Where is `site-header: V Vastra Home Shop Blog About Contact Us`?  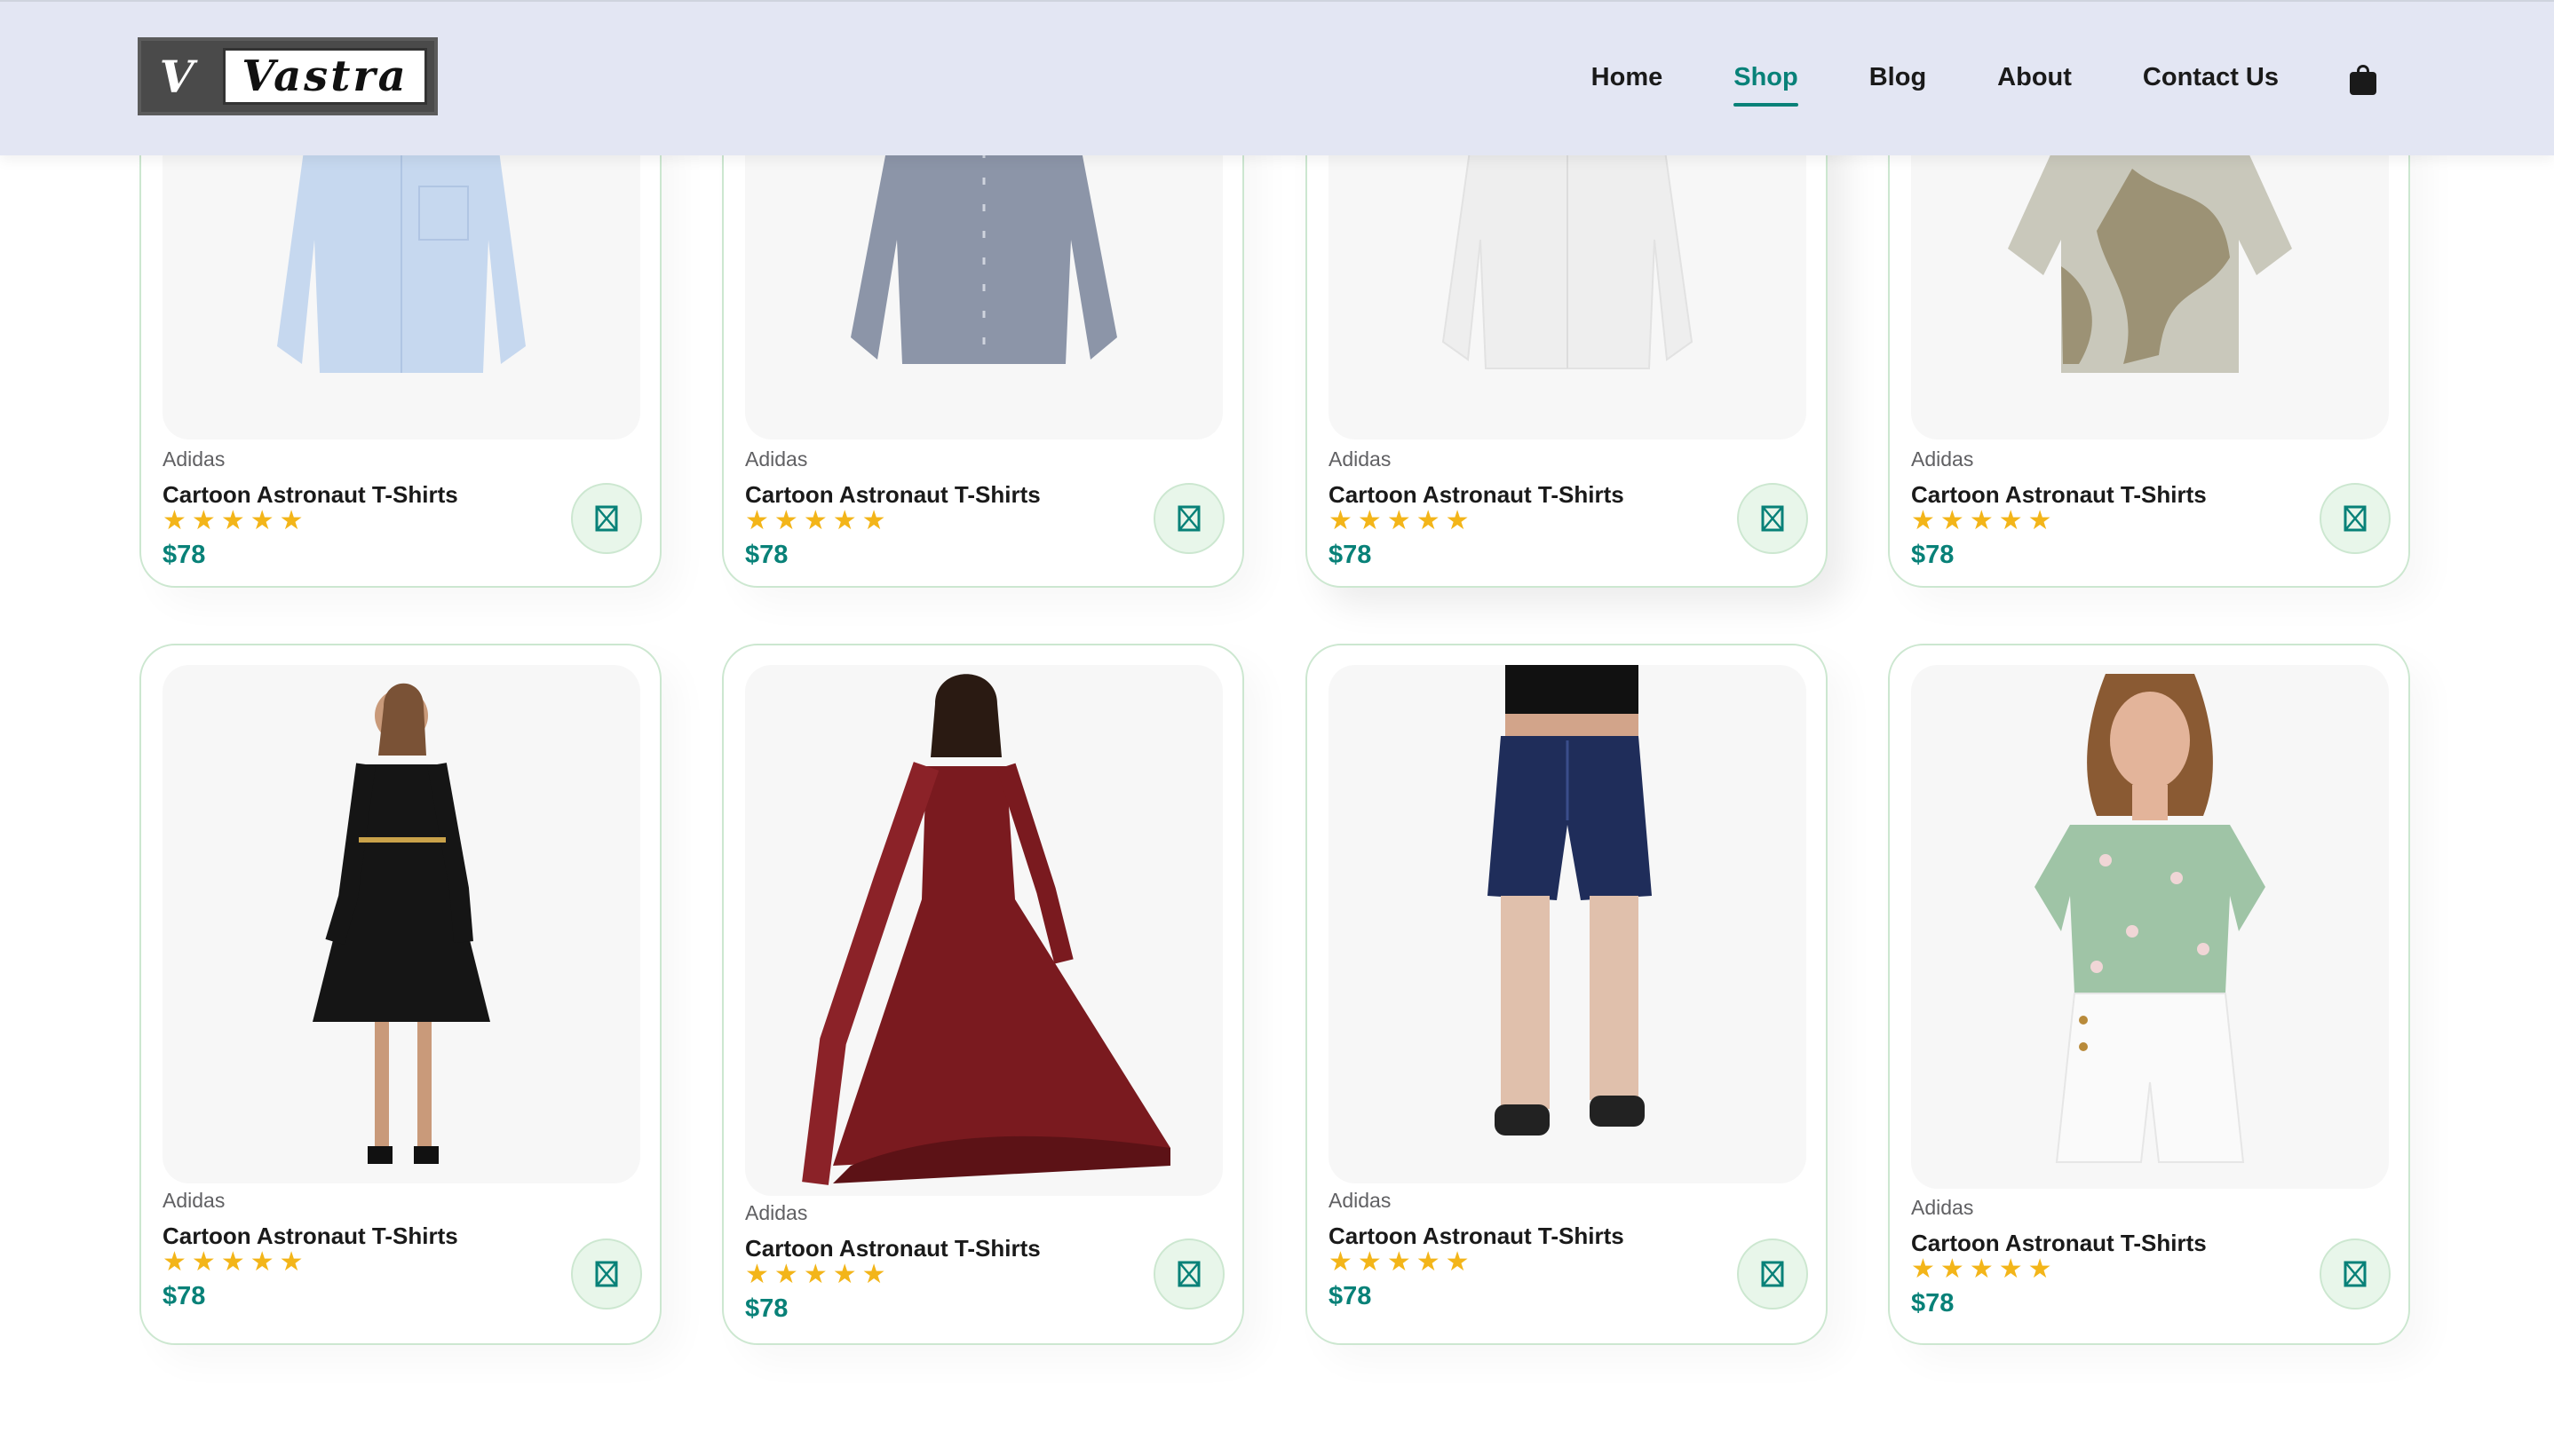
site-header: V Vastra Home Shop Blog About Contact Us is located at coordinates (1277, 77).